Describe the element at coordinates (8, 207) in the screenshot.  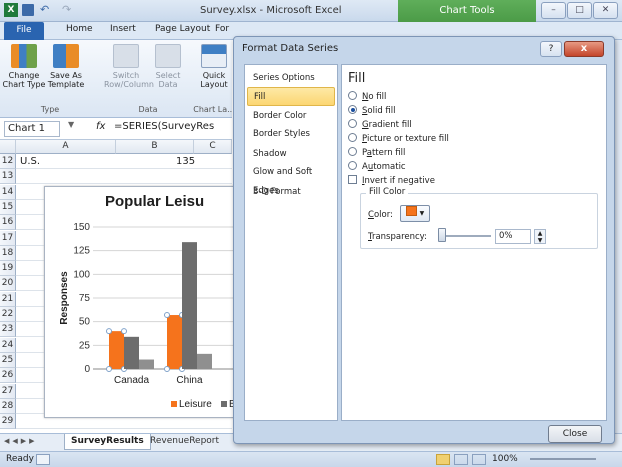
I see `row-header-15: 15` at that location.